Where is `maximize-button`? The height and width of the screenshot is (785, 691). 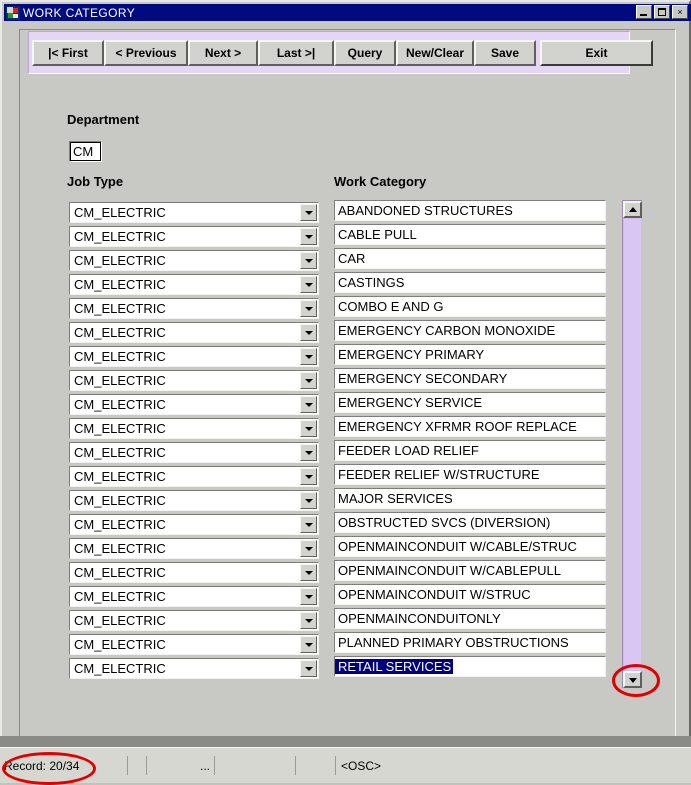
maximize-button is located at coordinates (662, 12).